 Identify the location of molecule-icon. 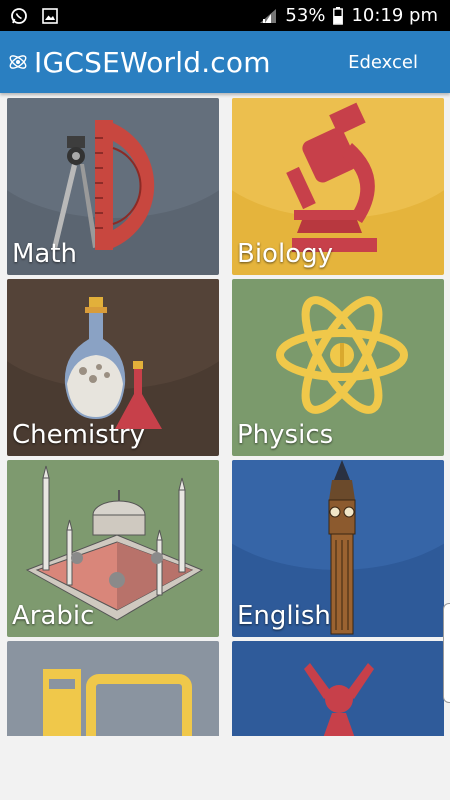
(338, 688).